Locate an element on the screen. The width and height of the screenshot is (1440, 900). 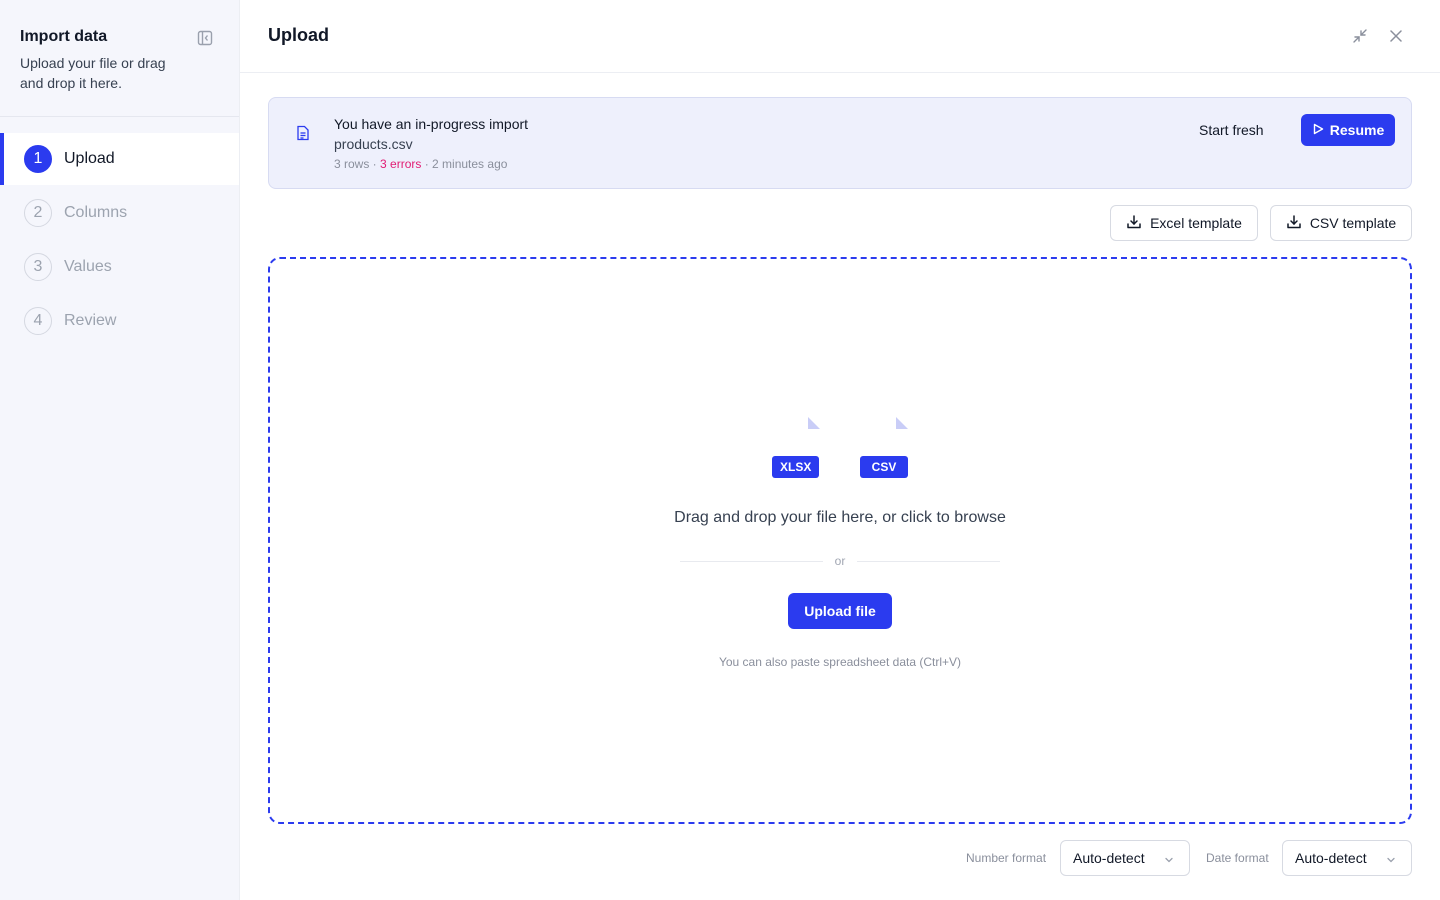
or-text: or is located at coordinates (840, 561).